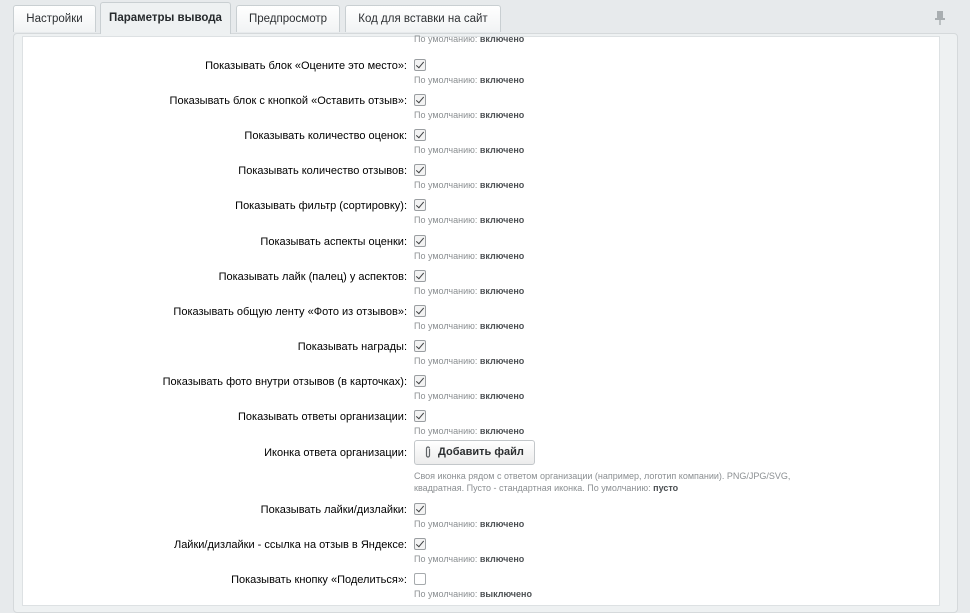 The width and height of the screenshot is (970, 613). Describe the element at coordinates (306, 66) in the screenshot. I see `setting-label: Показывать блок «Оцените это место»:` at that location.